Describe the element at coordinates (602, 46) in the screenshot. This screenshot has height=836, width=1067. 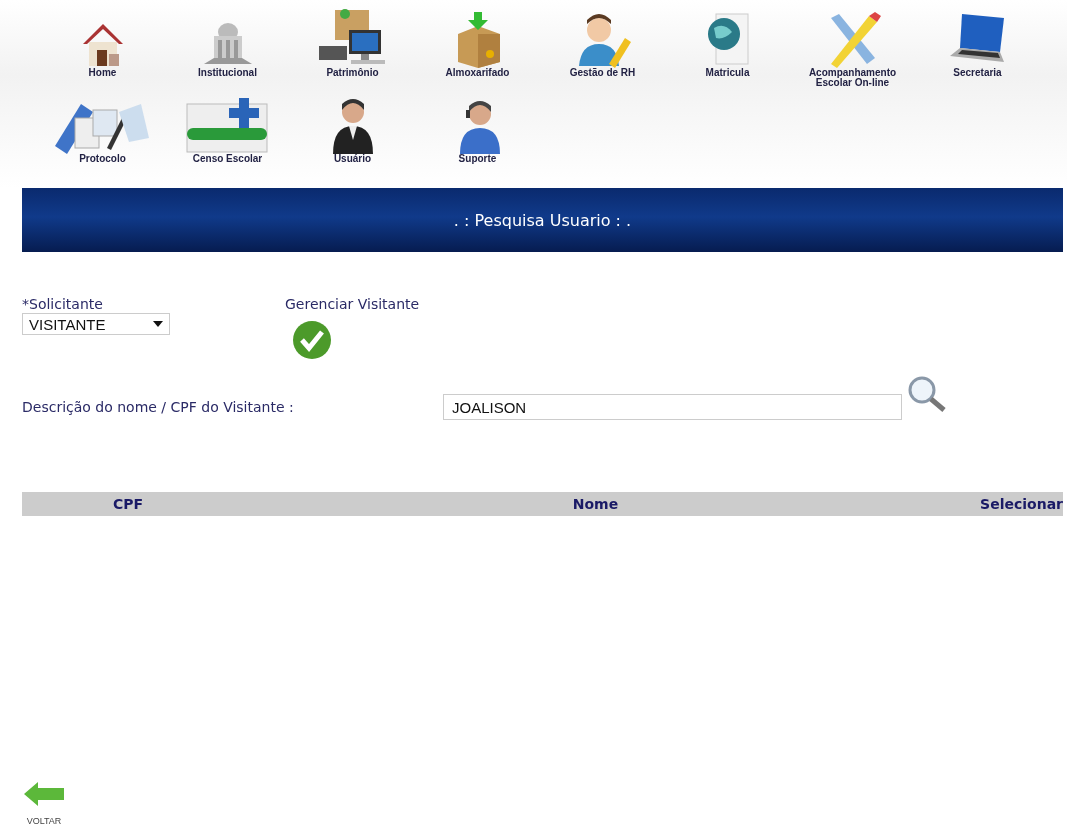
I see `menu-item: Gestão de RH` at that location.